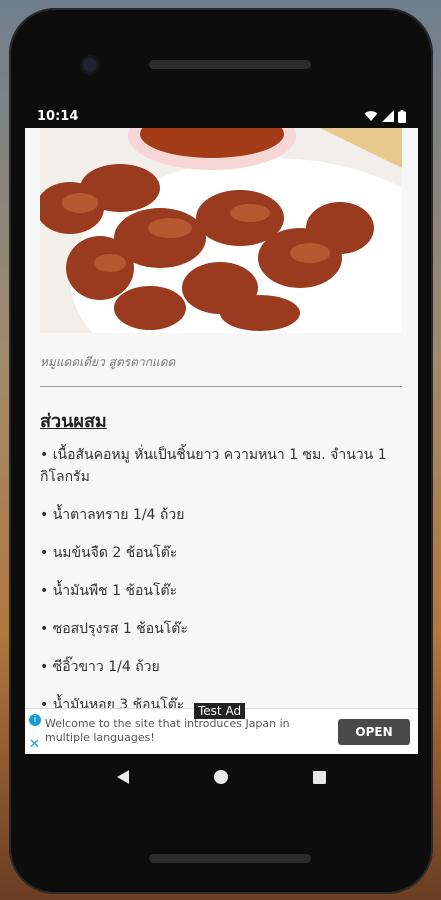  Describe the element at coordinates (34, 744) in the screenshot. I see `close-icon: ✕` at that location.